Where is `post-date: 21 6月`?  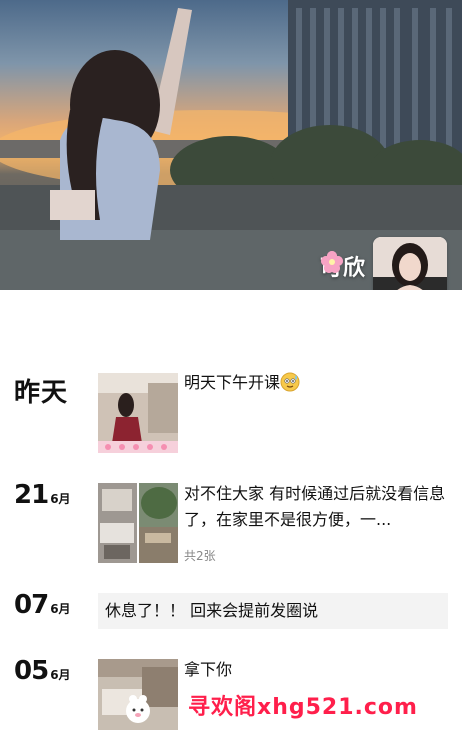
post-date: 21 6月 is located at coordinates (42, 495).